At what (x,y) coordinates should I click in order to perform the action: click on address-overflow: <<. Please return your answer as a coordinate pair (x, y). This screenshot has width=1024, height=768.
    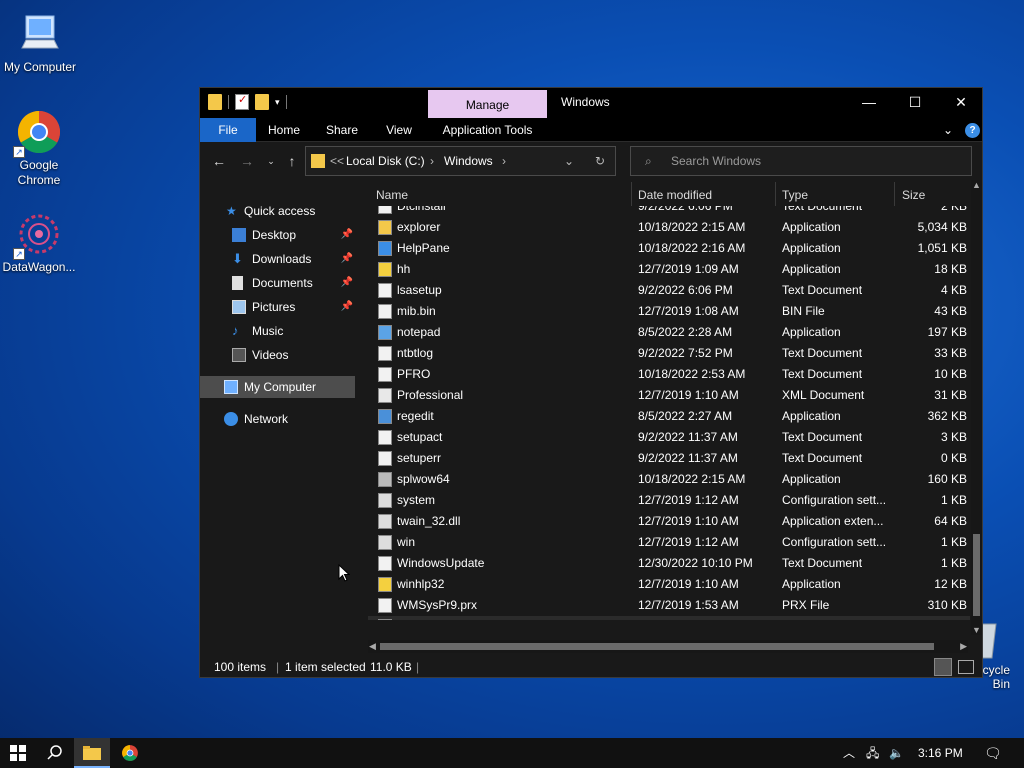
    Looking at the image, I should click on (337, 161).